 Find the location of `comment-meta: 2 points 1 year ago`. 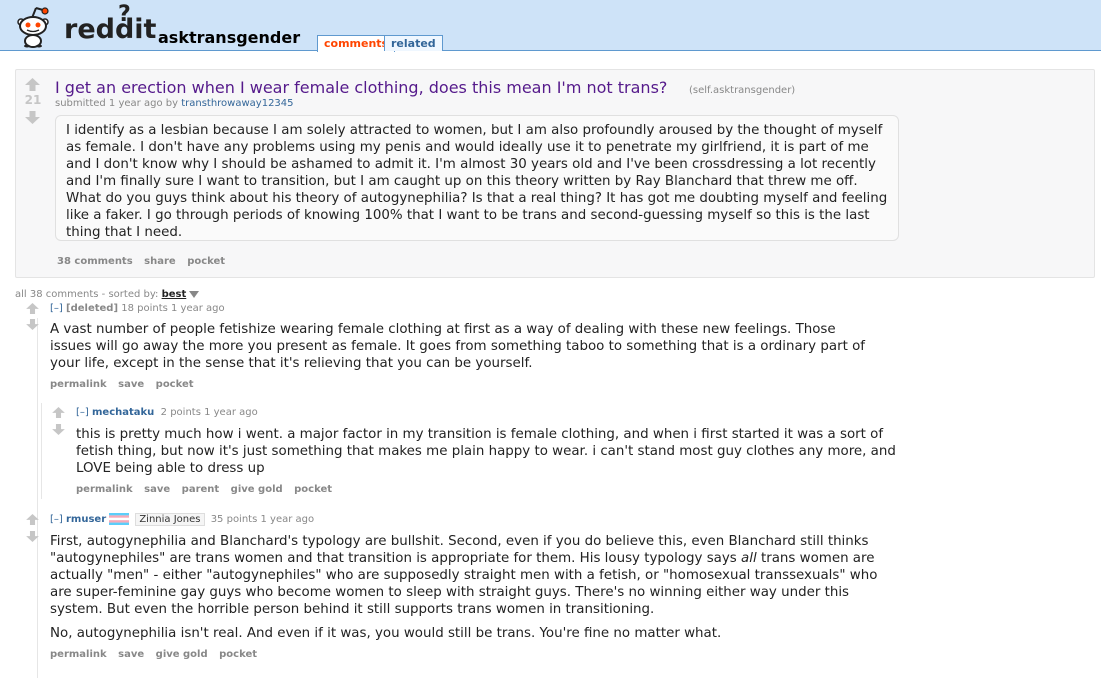

comment-meta: 2 points 1 year ago is located at coordinates (209, 412).